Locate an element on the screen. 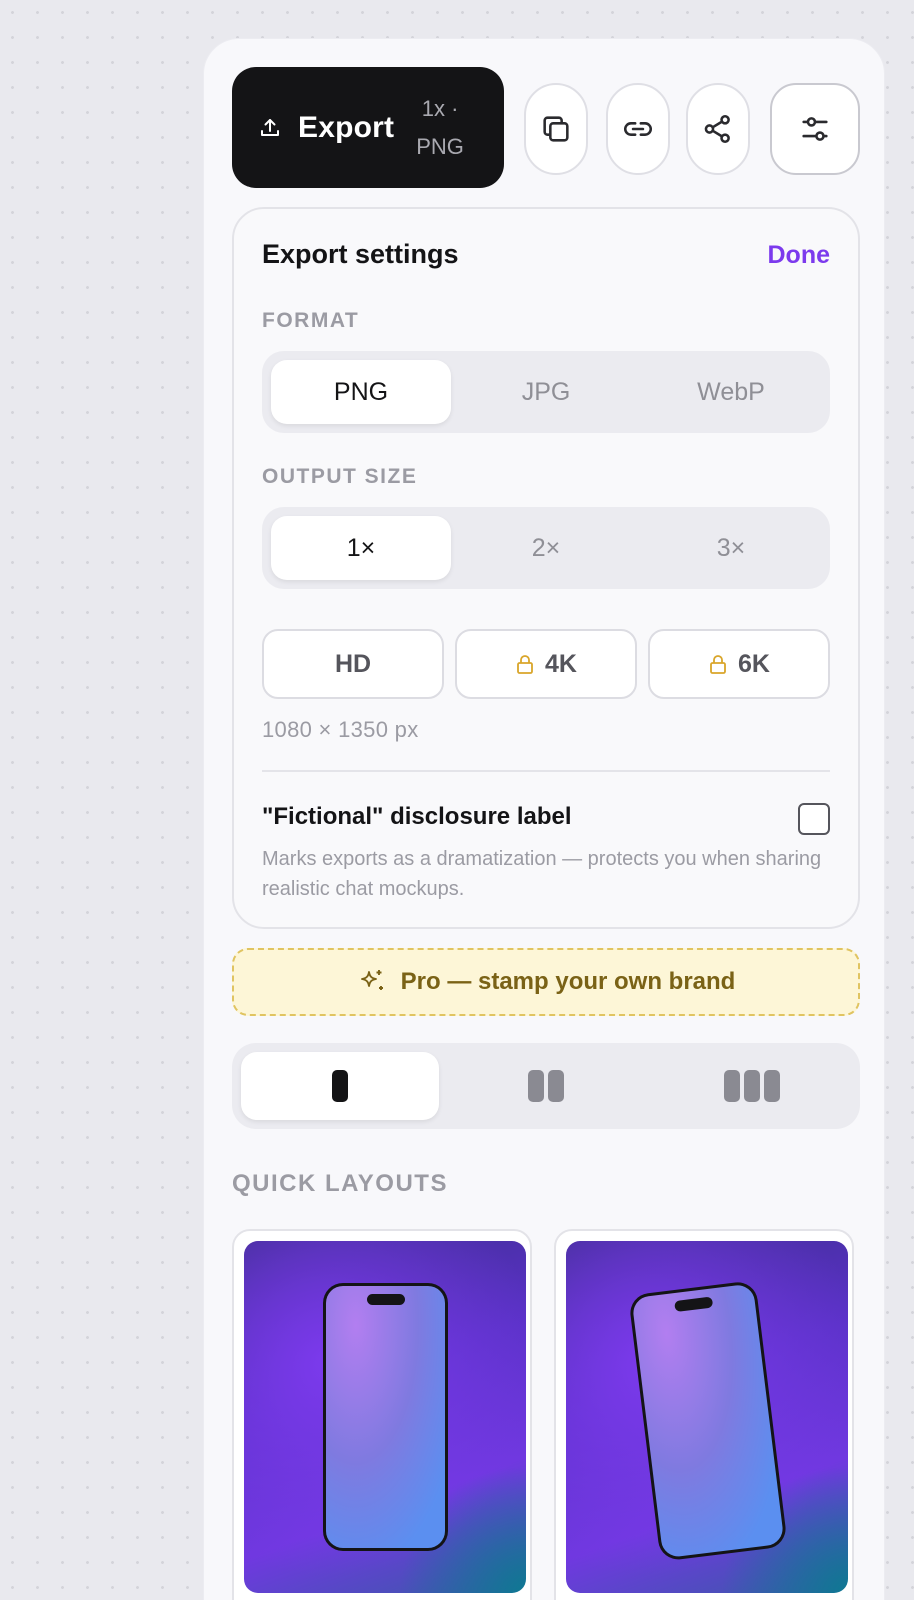  link-button is located at coordinates (638, 129).